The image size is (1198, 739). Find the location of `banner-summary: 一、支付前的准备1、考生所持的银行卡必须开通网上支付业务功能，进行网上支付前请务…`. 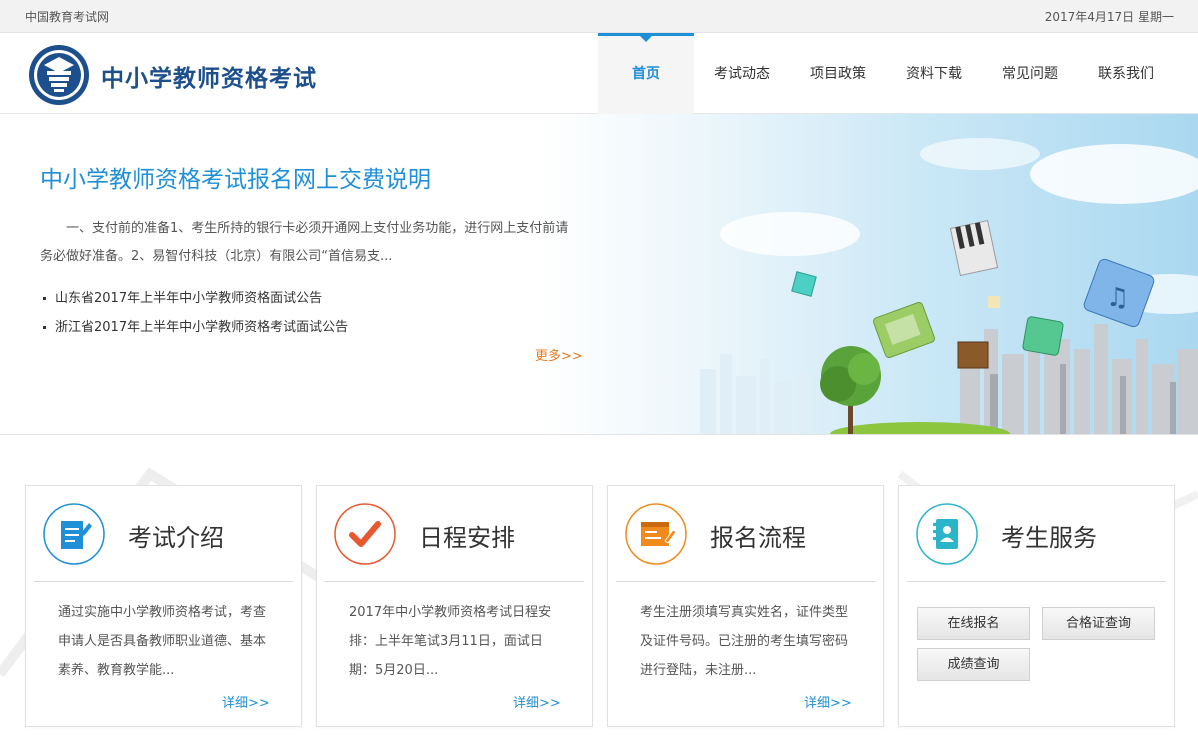

banner-summary: 一、支付前的准备1、考生所持的银行卡必须开通网上支付业务功能，进行网上支付前请务… is located at coordinates (304, 242).